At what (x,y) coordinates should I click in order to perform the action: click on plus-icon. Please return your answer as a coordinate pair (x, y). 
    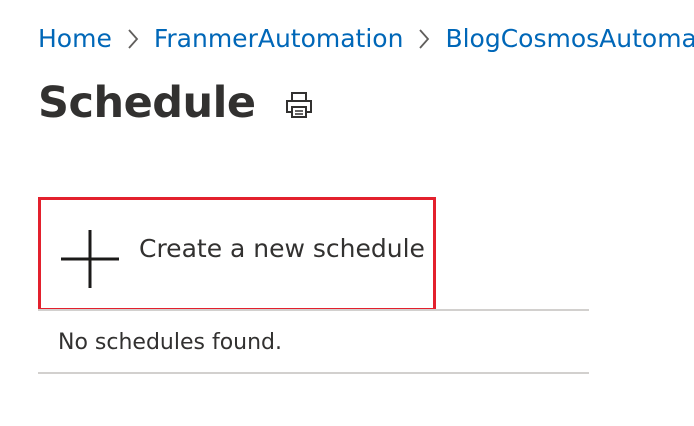
    Looking at the image, I should click on (90, 259).